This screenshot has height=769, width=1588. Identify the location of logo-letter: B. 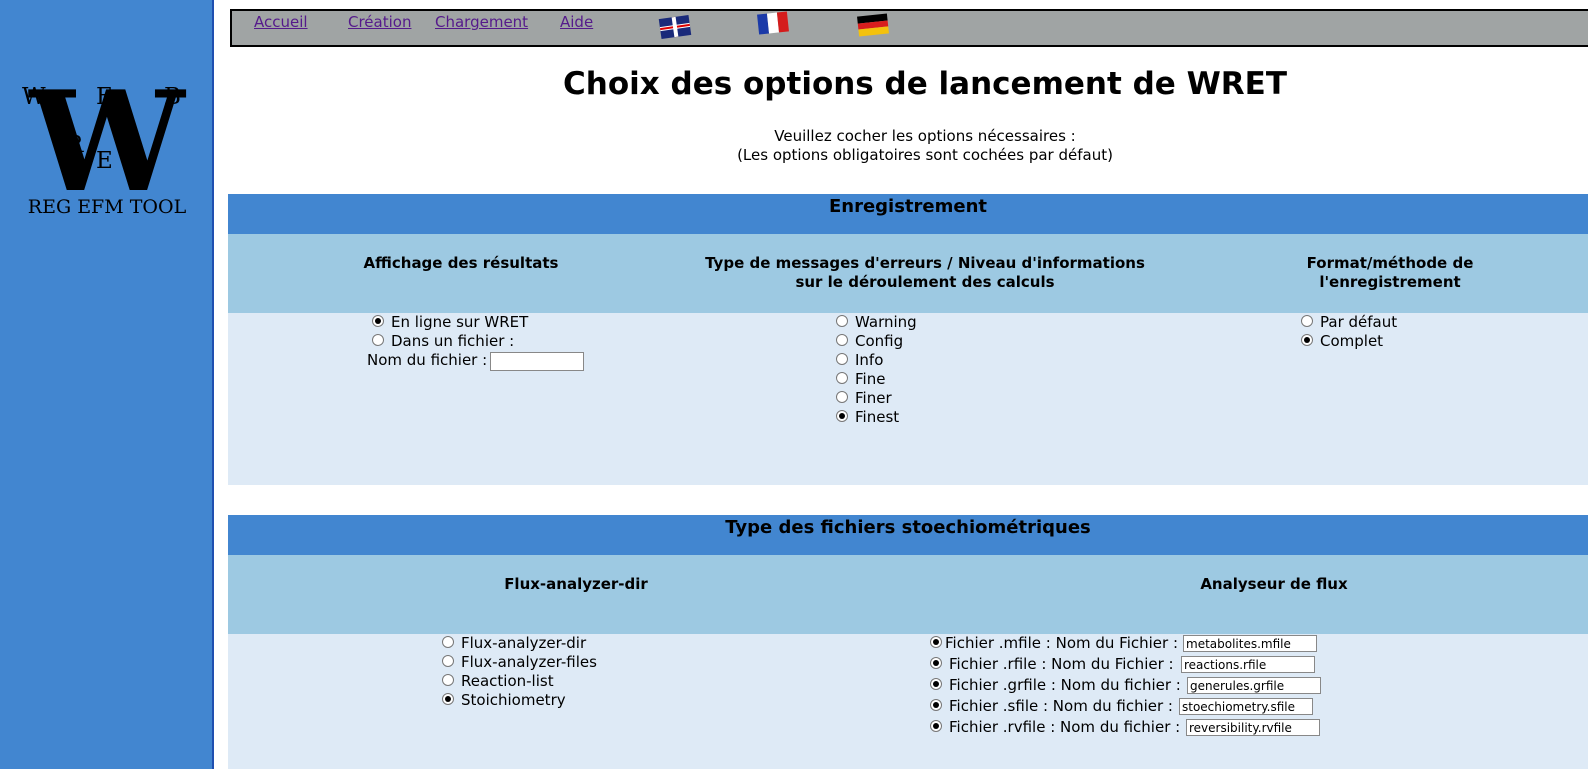
(172, 97).